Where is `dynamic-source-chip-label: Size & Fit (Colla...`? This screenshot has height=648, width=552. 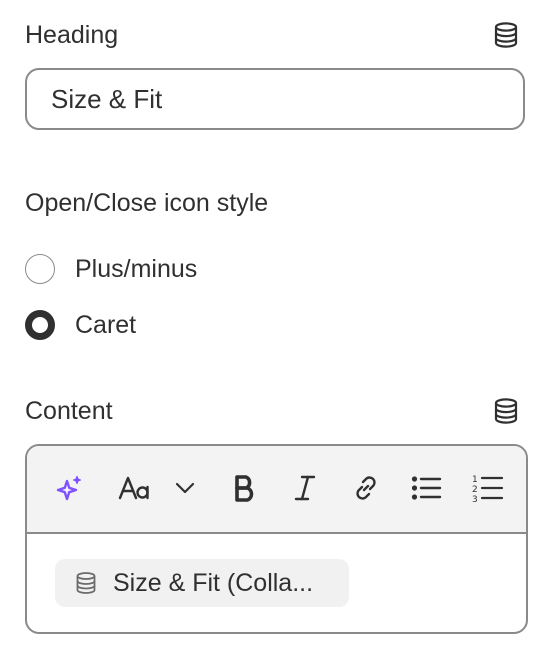 dynamic-source-chip-label: Size & Fit (Colla... is located at coordinates (213, 582).